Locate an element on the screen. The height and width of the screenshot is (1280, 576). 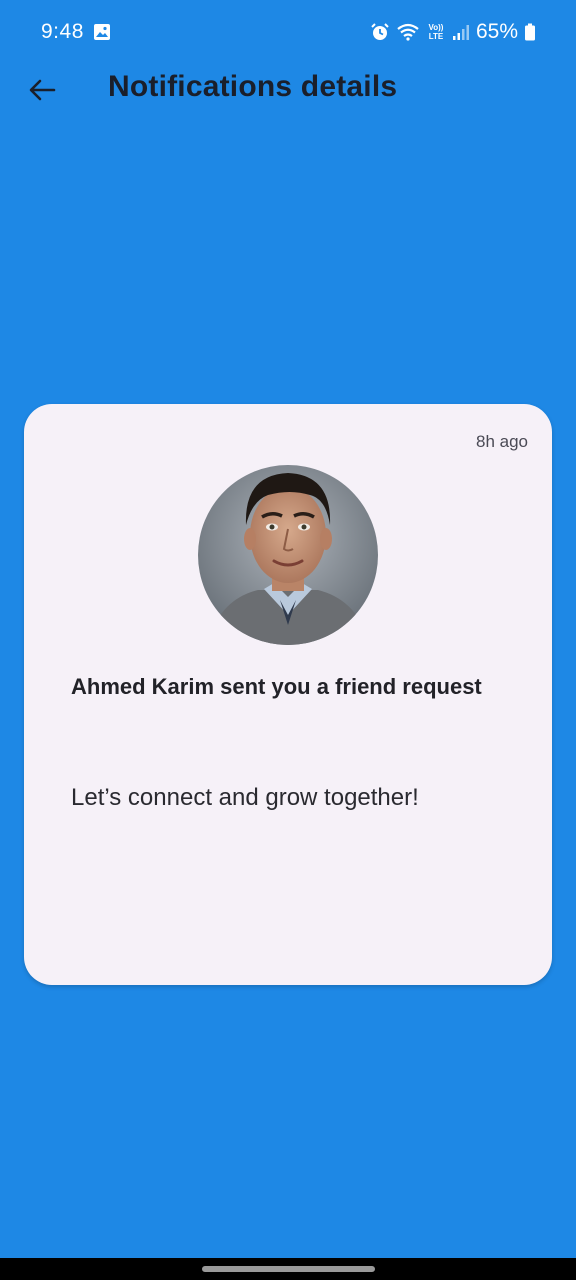
status-icons: Vo)) LTE 65% is located at coordinates (453, 32).